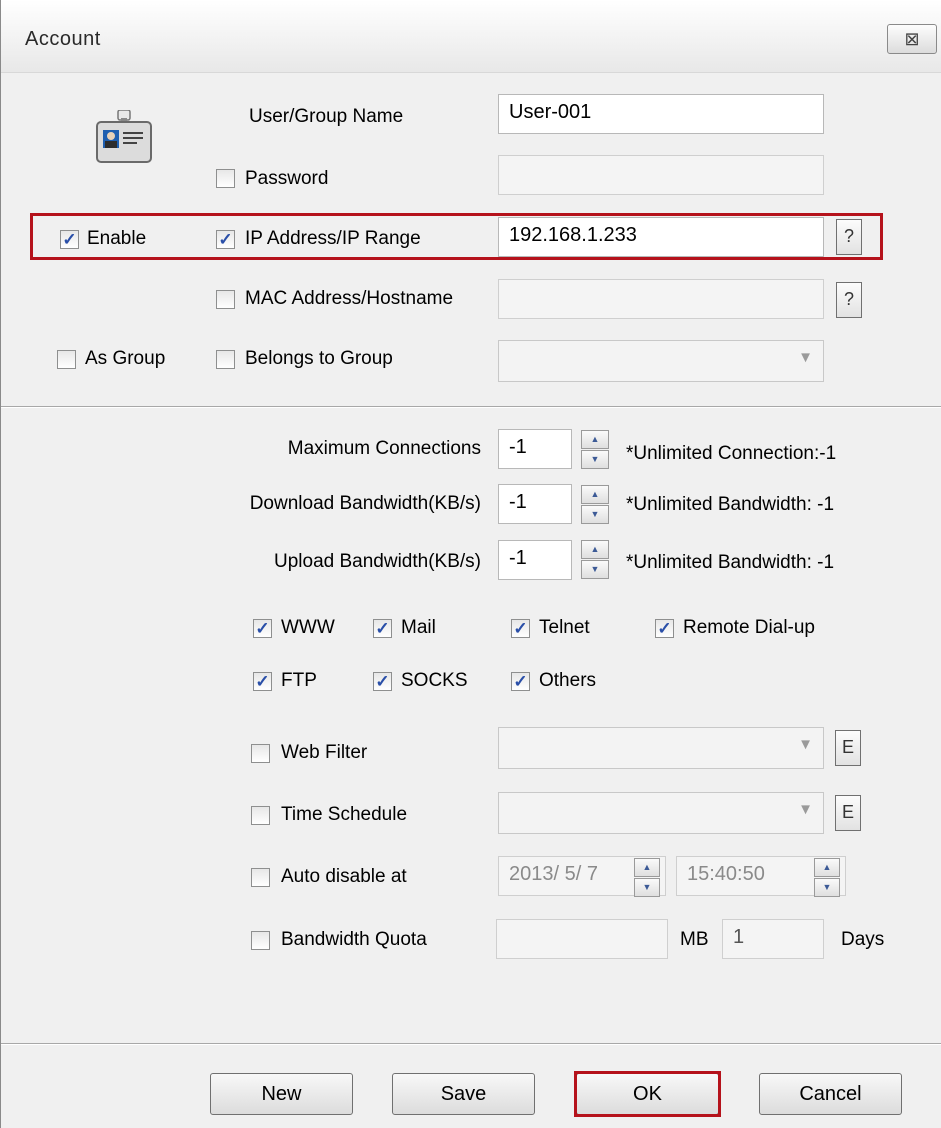 The height and width of the screenshot is (1128, 941). Describe the element at coordinates (260, 877) in the screenshot. I see `auto-disable-checkbox` at that location.